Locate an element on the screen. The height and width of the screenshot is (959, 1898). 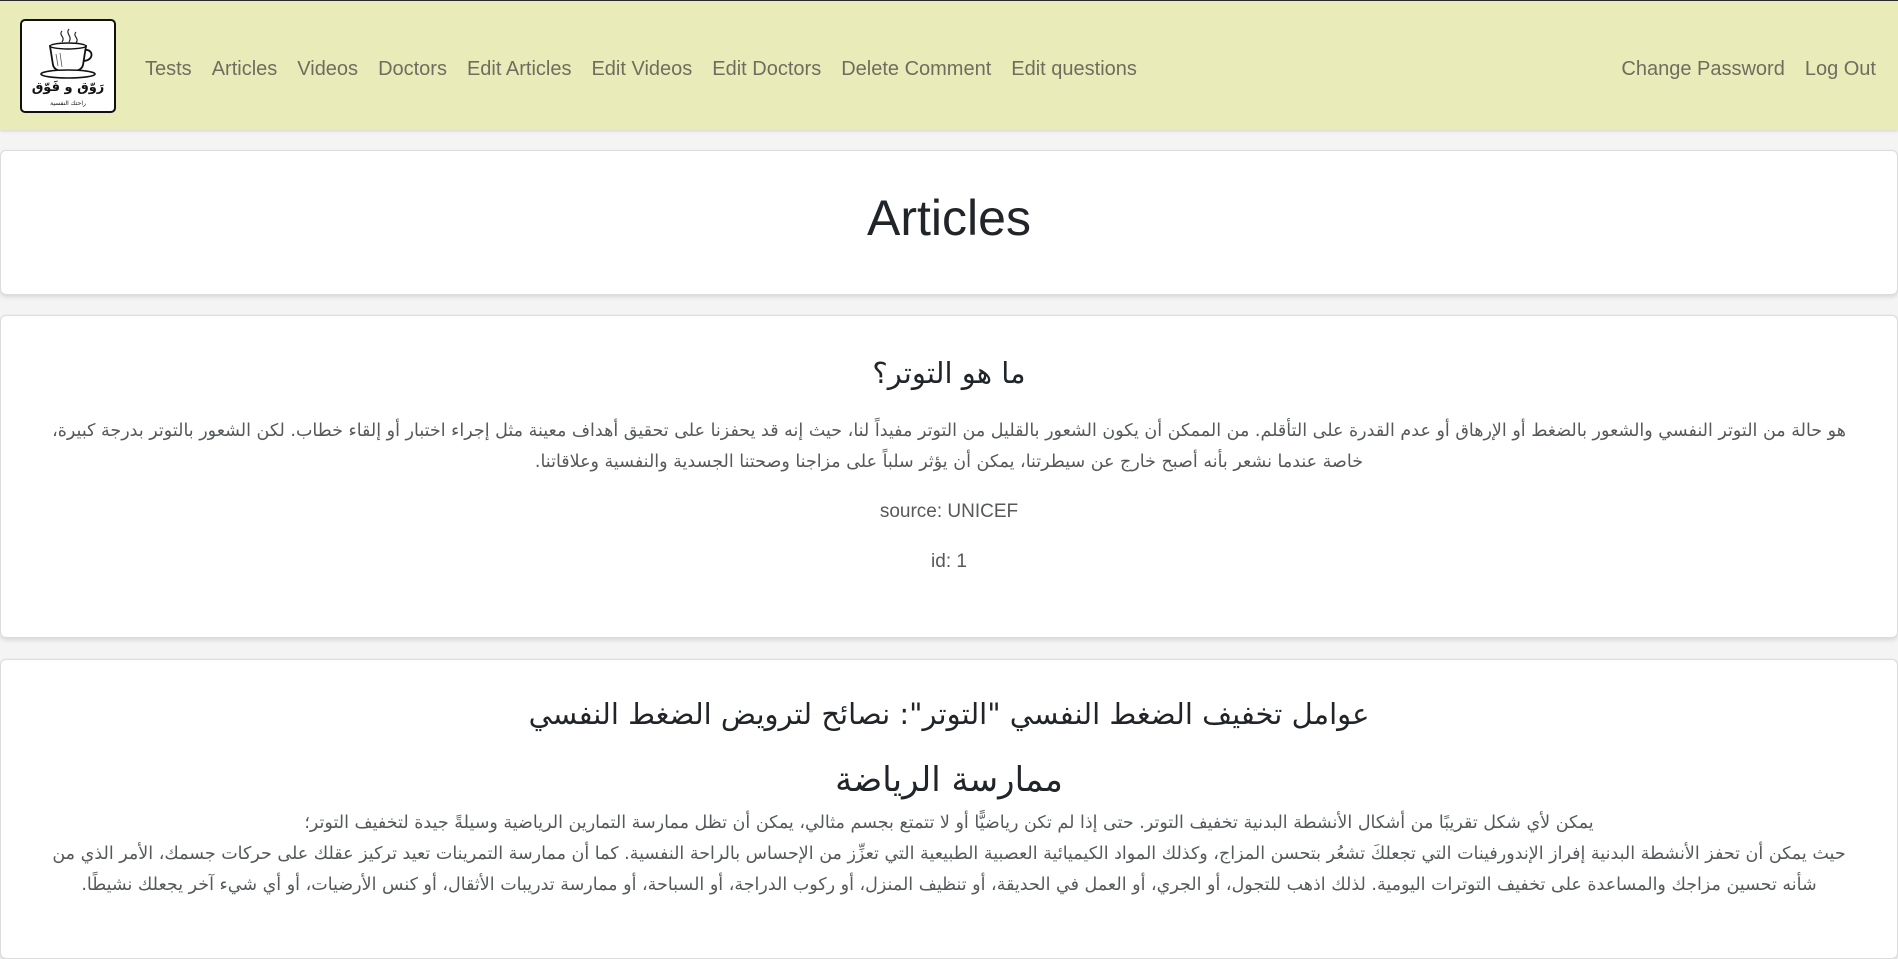
brand-logo: رَوّق و فَوّق راحتك النفسية is located at coordinates (68, 66).